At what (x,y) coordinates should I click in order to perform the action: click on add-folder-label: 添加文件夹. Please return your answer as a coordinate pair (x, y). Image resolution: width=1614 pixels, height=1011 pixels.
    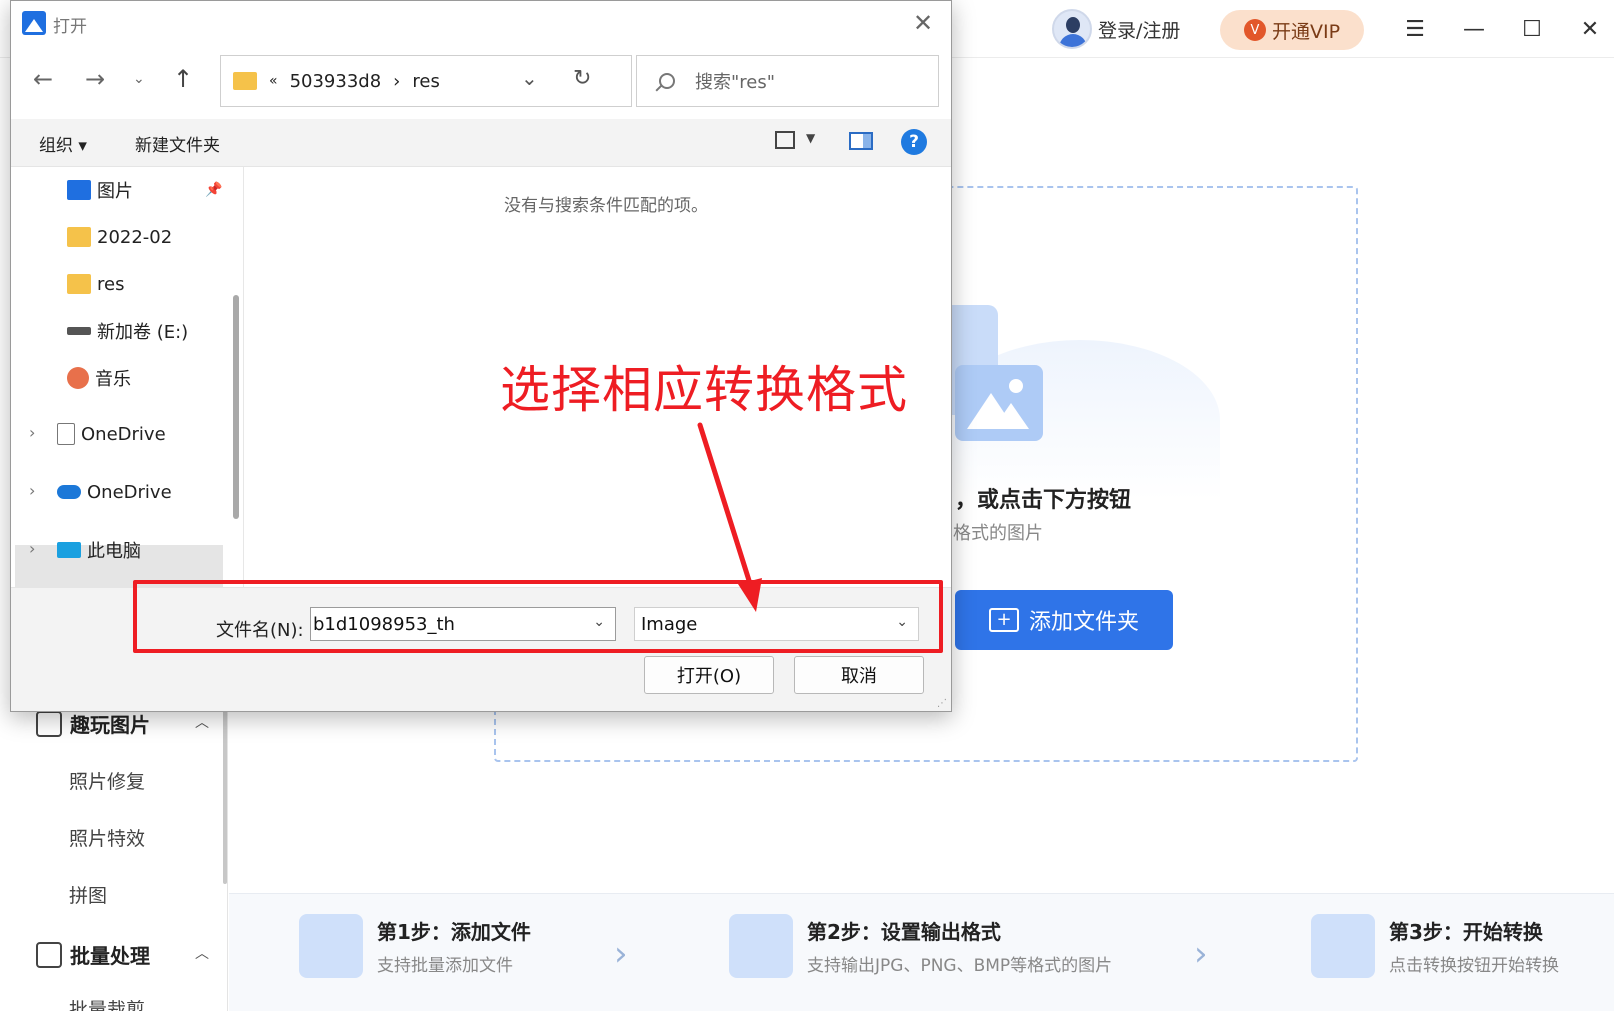
    Looking at the image, I should click on (1083, 622).